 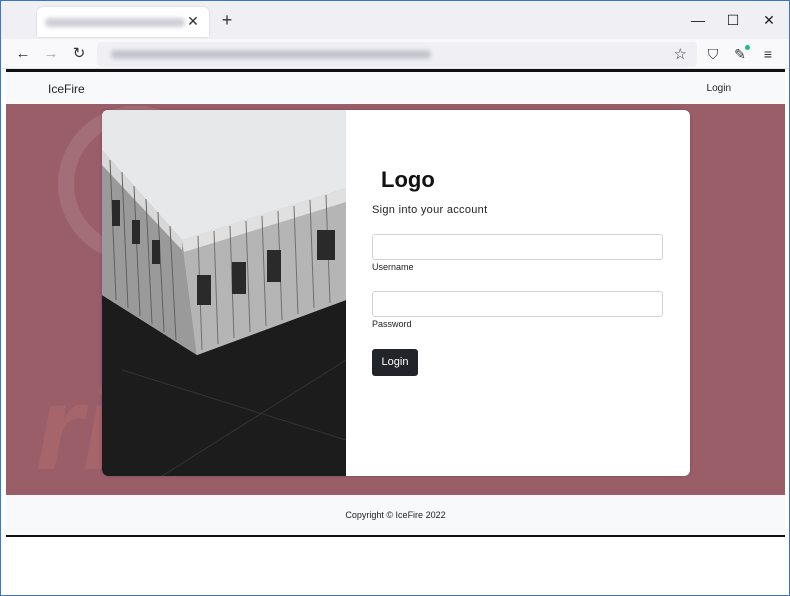 What do you see at coordinates (115, 22) in the screenshot?
I see `tab-title-redacted` at bounding box center [115, 22].